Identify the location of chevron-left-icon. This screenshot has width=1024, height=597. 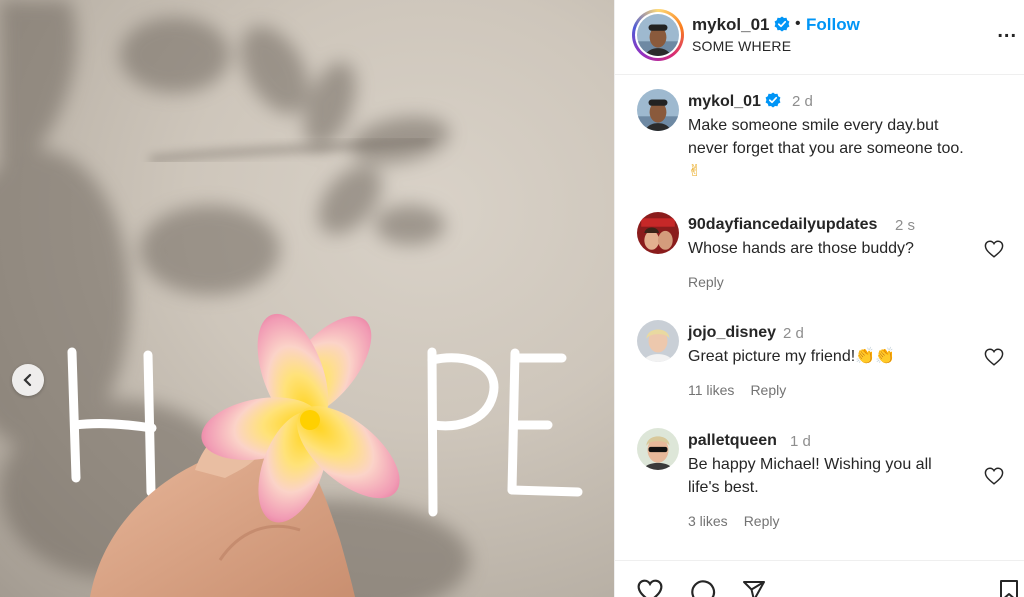
(27, 380).